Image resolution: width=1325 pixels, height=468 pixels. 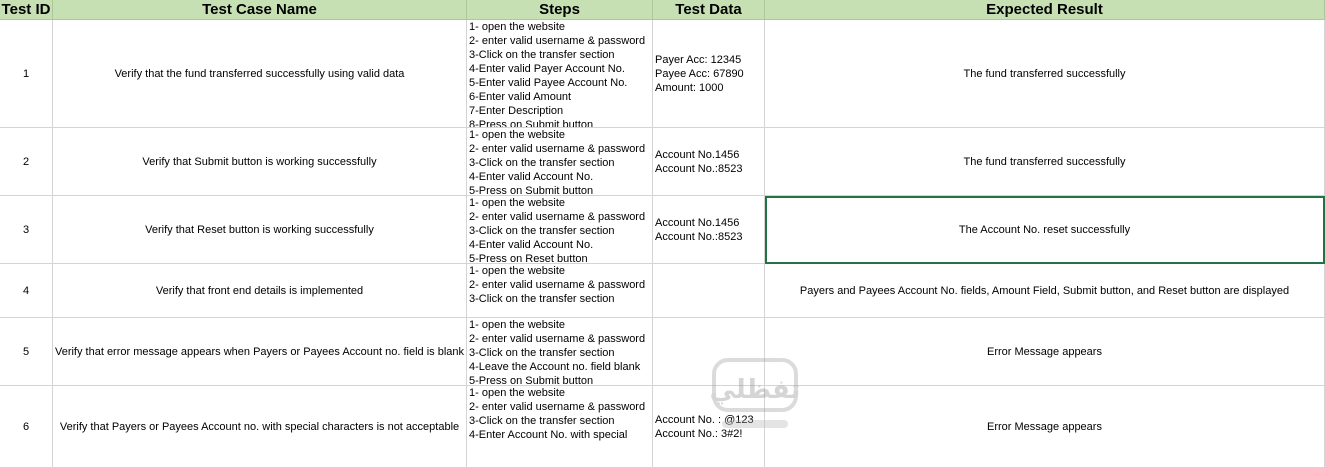 What do you see at coordinates (698, 59) in the screenshot?
I see `test-data-line: Payer Acc: 12345` at bounding box center [698, 59].